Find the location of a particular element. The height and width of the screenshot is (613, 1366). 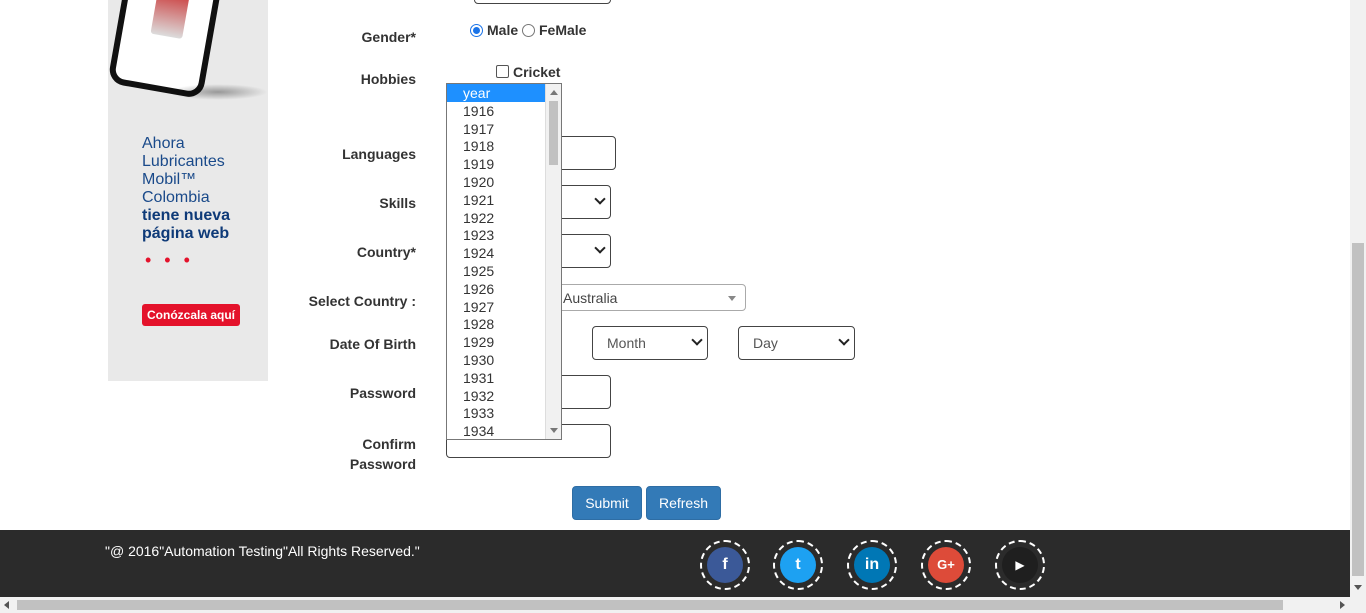

year-option: 1933 is located at coordinates (496, 413).